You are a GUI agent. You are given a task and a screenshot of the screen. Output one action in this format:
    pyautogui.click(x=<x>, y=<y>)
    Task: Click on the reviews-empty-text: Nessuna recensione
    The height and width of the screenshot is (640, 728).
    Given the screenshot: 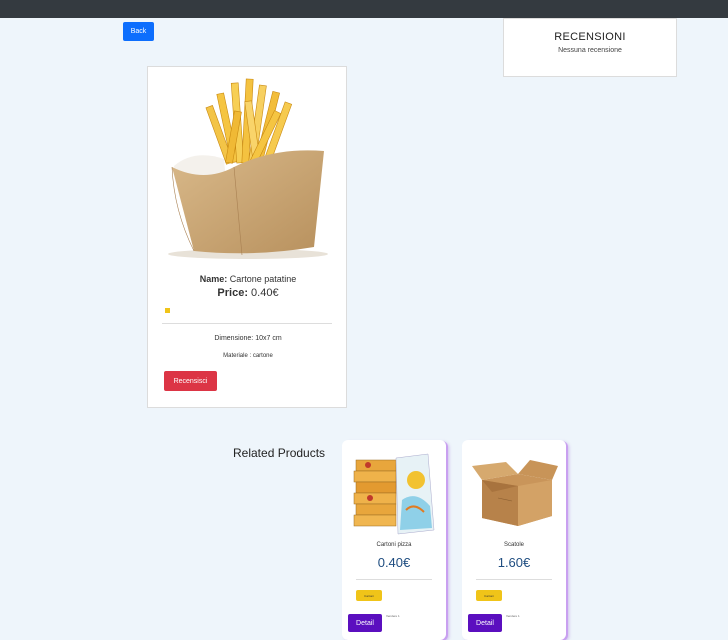 What is the action you would take?
    pyautogui.click(x=590, y=50)
    